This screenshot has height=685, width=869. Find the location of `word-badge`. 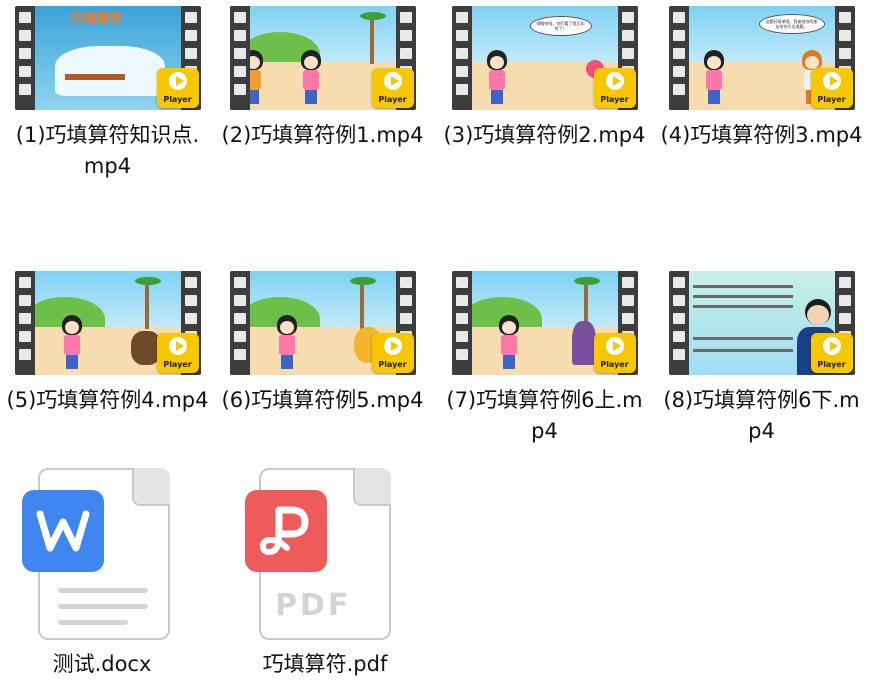

word-badge is located at coordinates (63, 531).